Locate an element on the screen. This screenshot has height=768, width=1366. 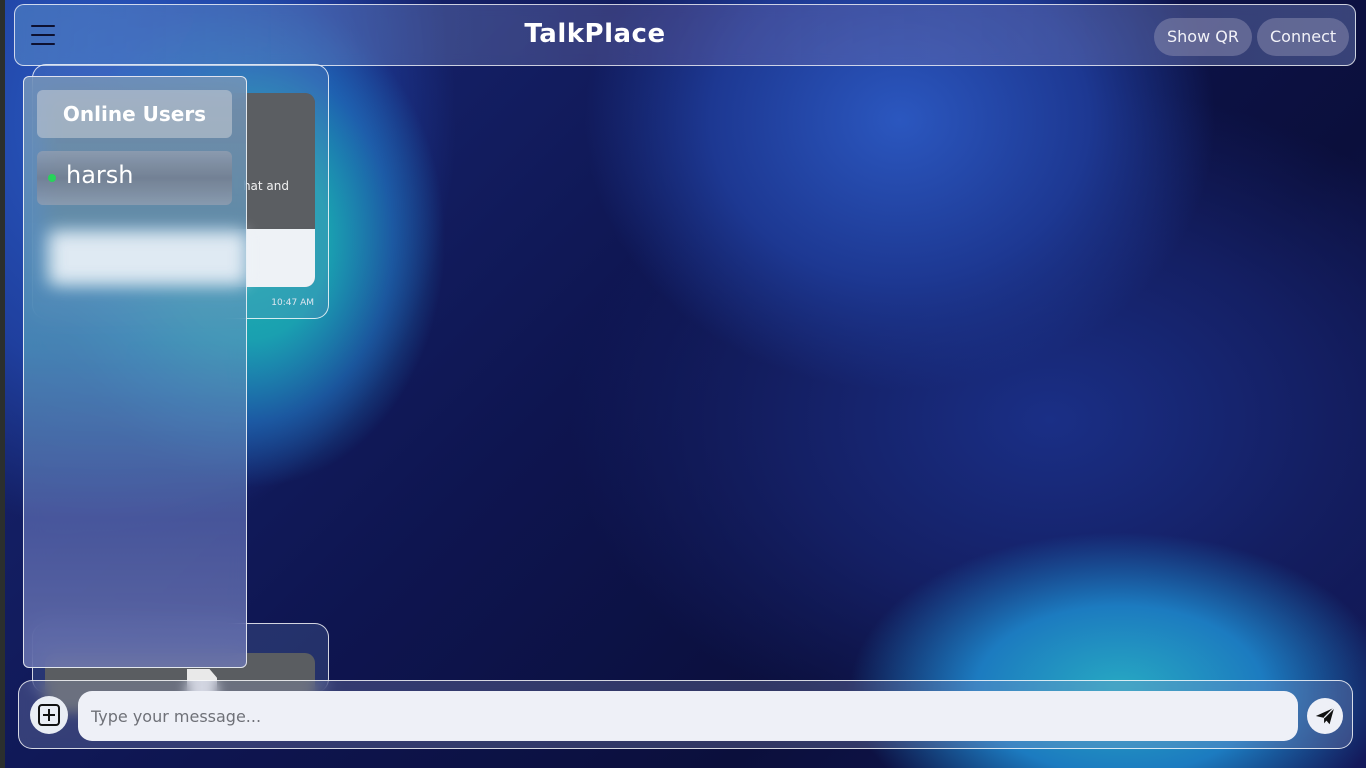
online-users-sidebar: Online Users harsh is located at coordinates (135, 372).